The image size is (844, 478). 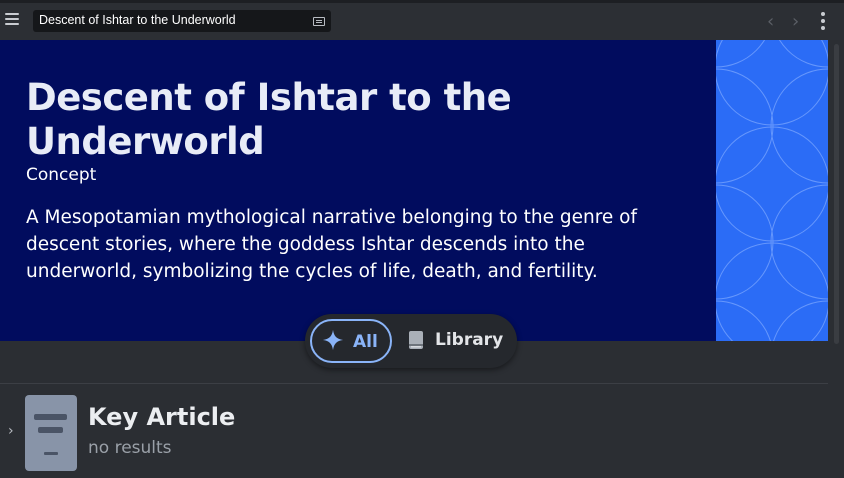 I want to click on chevron-left-icon: ‹, so click(x=770, y=21).